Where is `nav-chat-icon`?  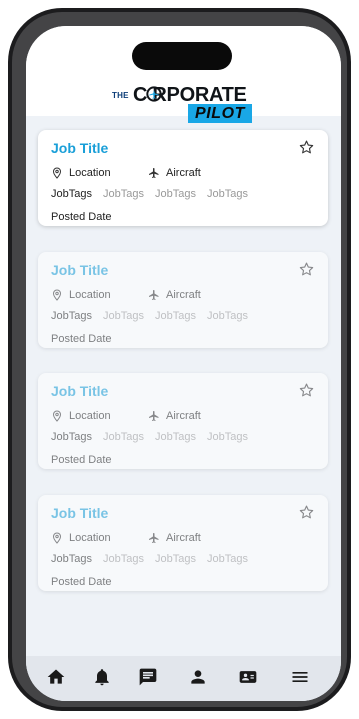 nav-chat-icon is located at coordinates (148, 677).